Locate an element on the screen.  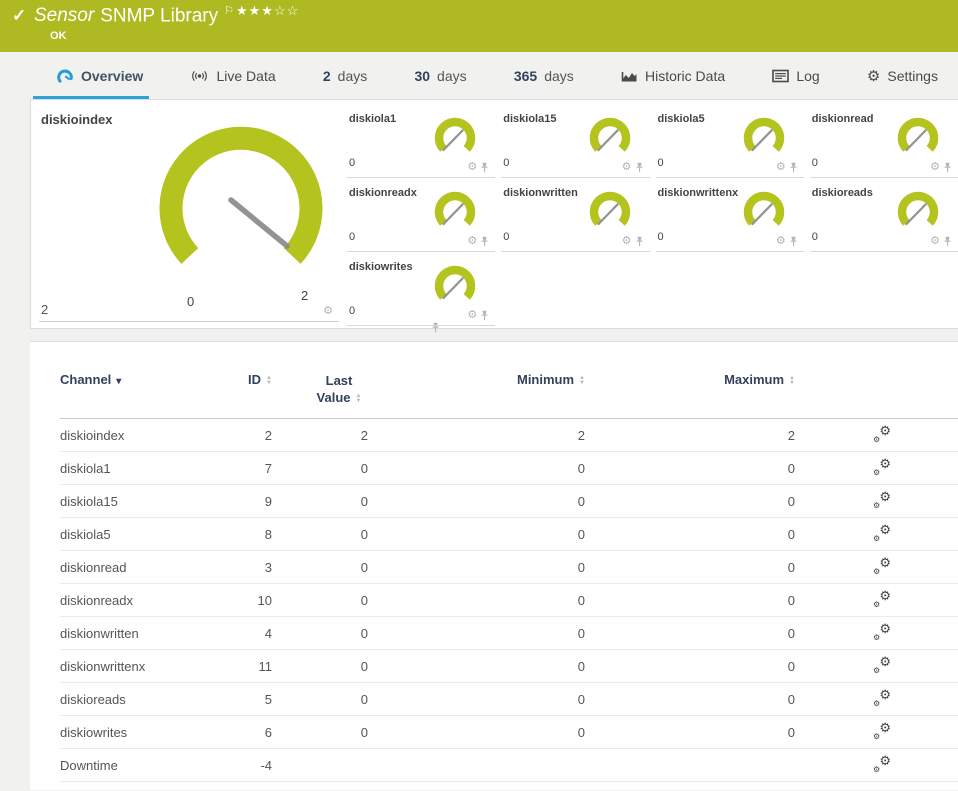
table-row: diskiola1 7 0 0 0 ⚙ ⚙ is located at coordinates (509, 468).